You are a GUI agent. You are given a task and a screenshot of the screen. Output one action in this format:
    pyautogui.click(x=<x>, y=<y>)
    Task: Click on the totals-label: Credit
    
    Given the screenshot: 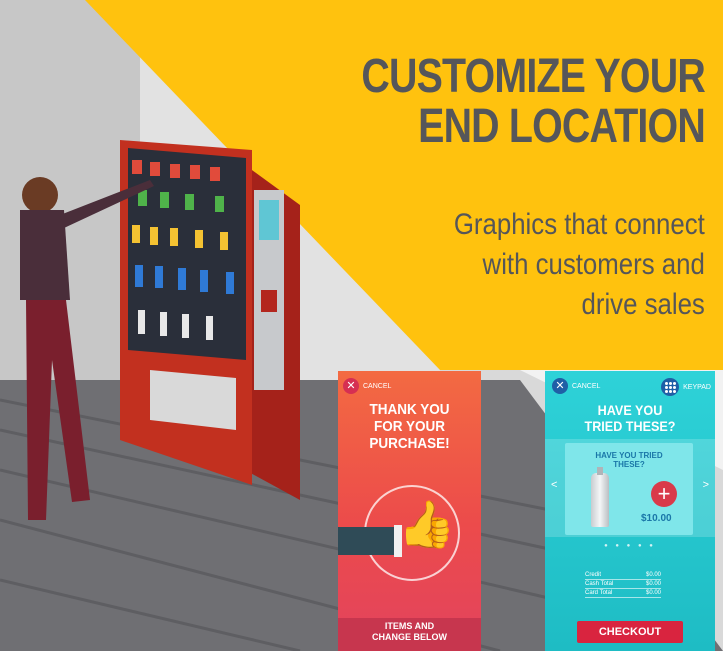 What is the action you would take?
    pyautogui.click(x=593, y=575)
    